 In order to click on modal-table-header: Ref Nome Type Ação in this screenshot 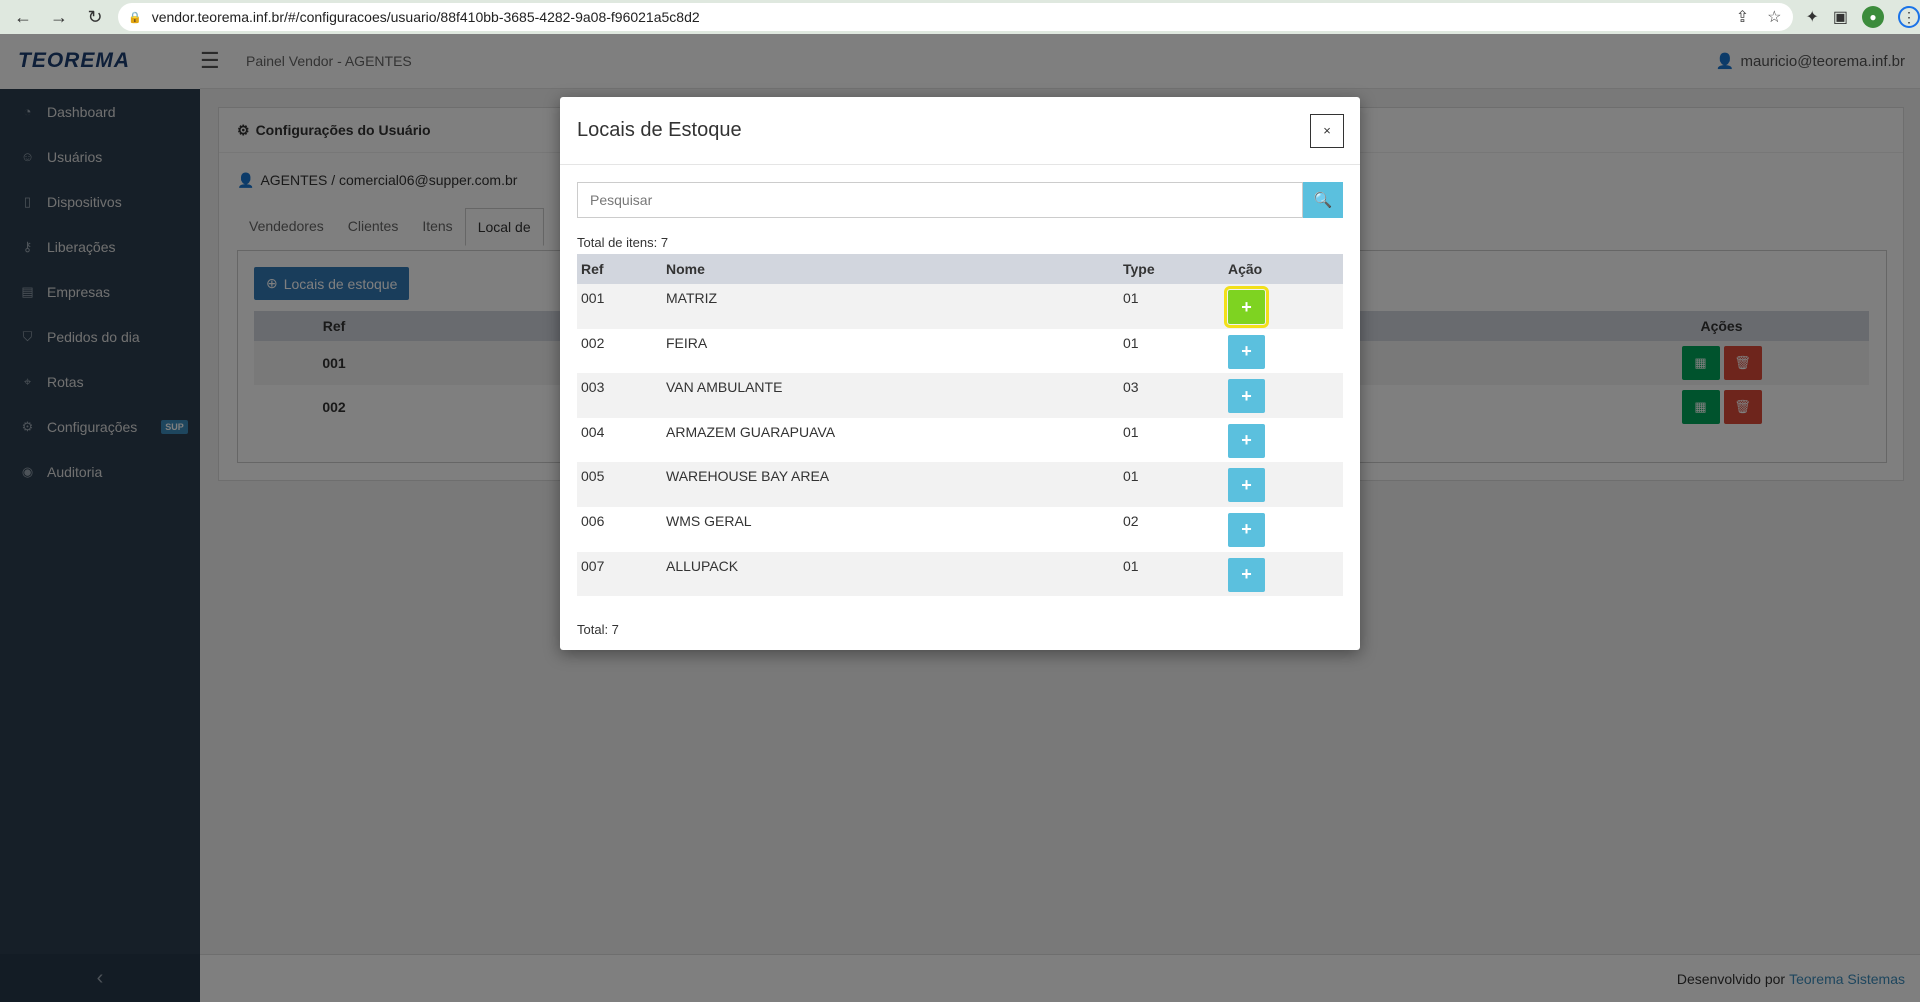, I will do `click(960, 269)`.